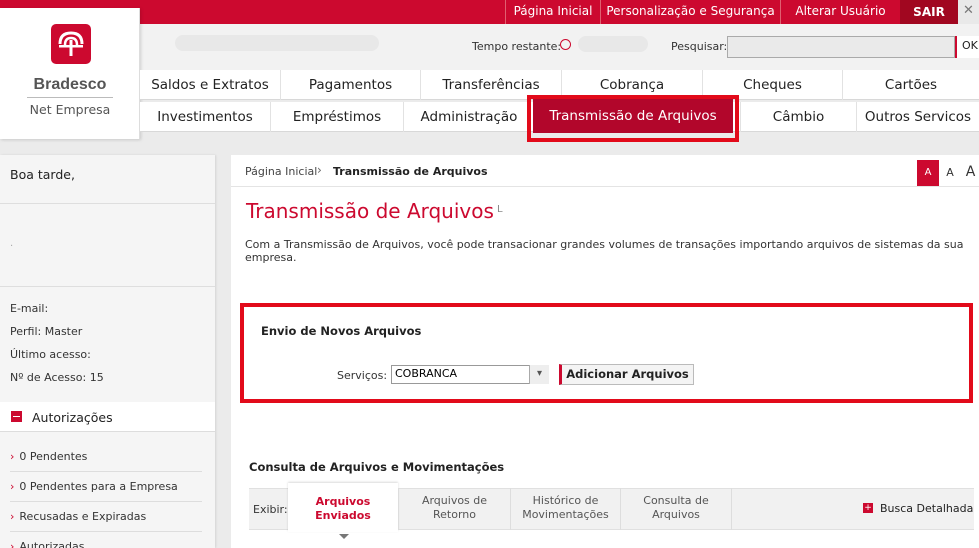  I want to click on caret-down-icon, so click(344, 536).